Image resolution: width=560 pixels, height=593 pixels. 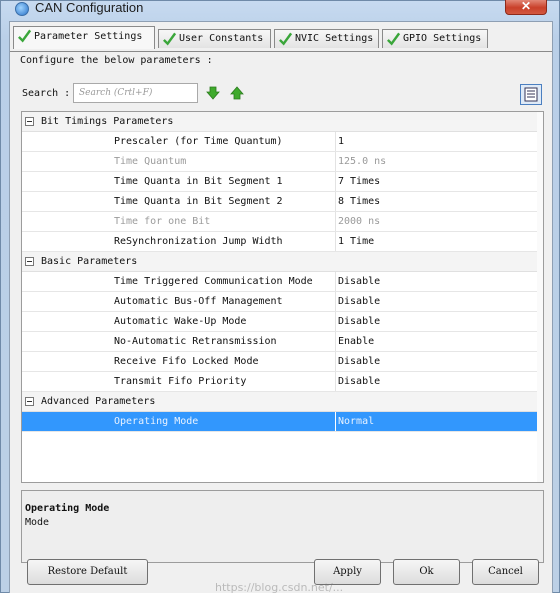 What do you see at coordinates (46, 93) in the screenshot?
I see `search-label: Search :` at bounding box center [46, 93].